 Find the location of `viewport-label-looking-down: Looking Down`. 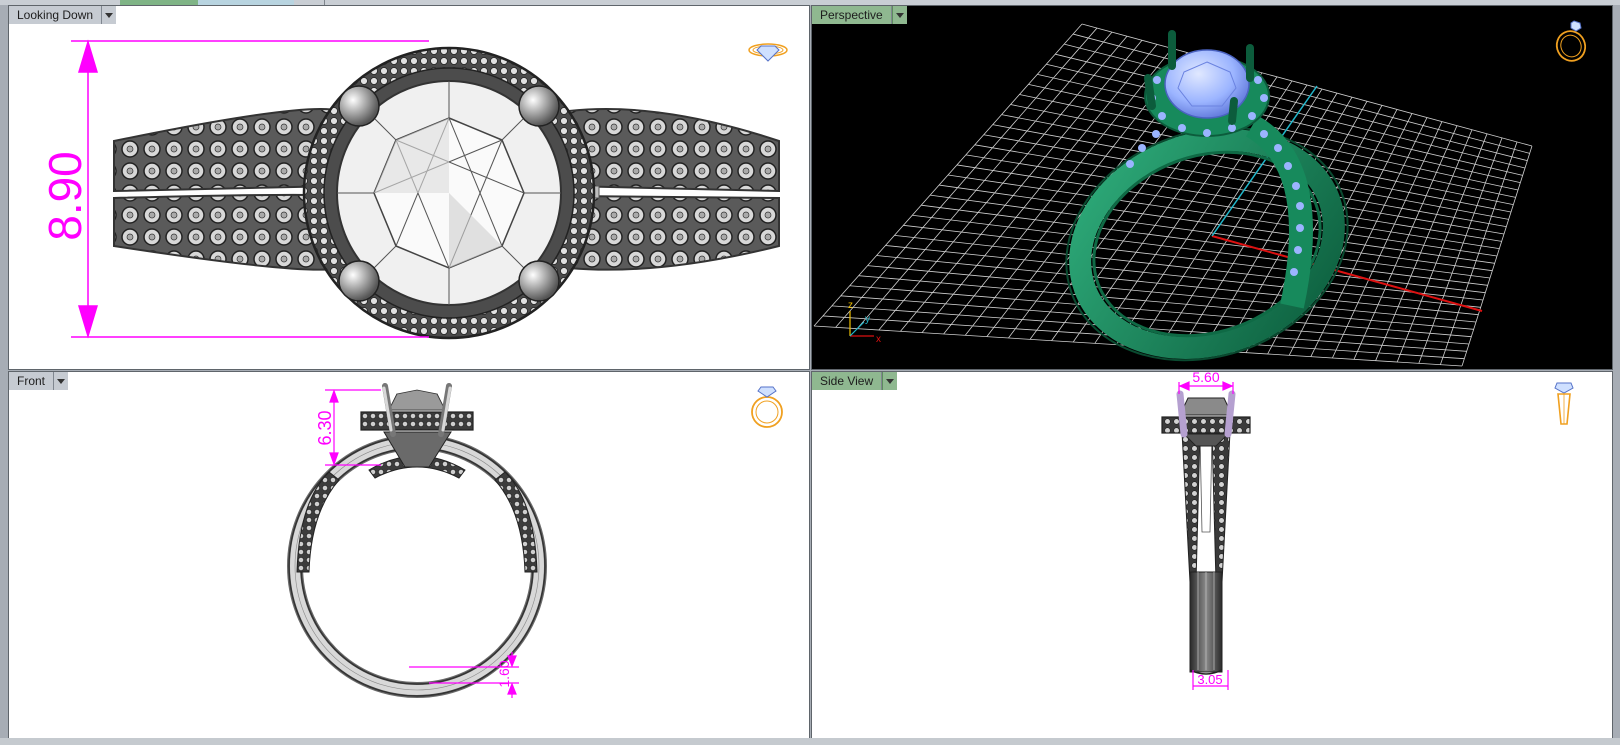

viewport-label-looking-down: Looking Down is located at coordinates (63, 15).